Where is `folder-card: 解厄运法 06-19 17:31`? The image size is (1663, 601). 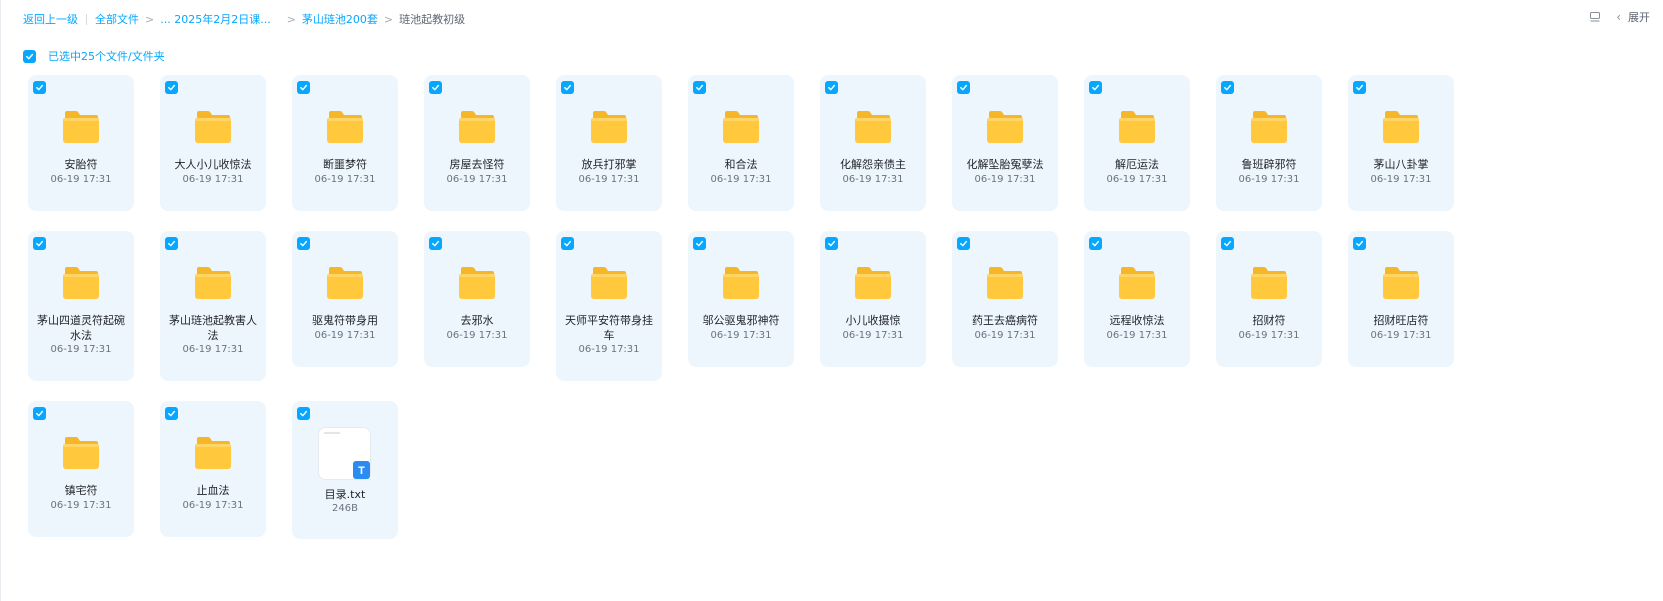
folder-card: 解厄运法 06-19 17:31 is located at coordinates (1137, 143).